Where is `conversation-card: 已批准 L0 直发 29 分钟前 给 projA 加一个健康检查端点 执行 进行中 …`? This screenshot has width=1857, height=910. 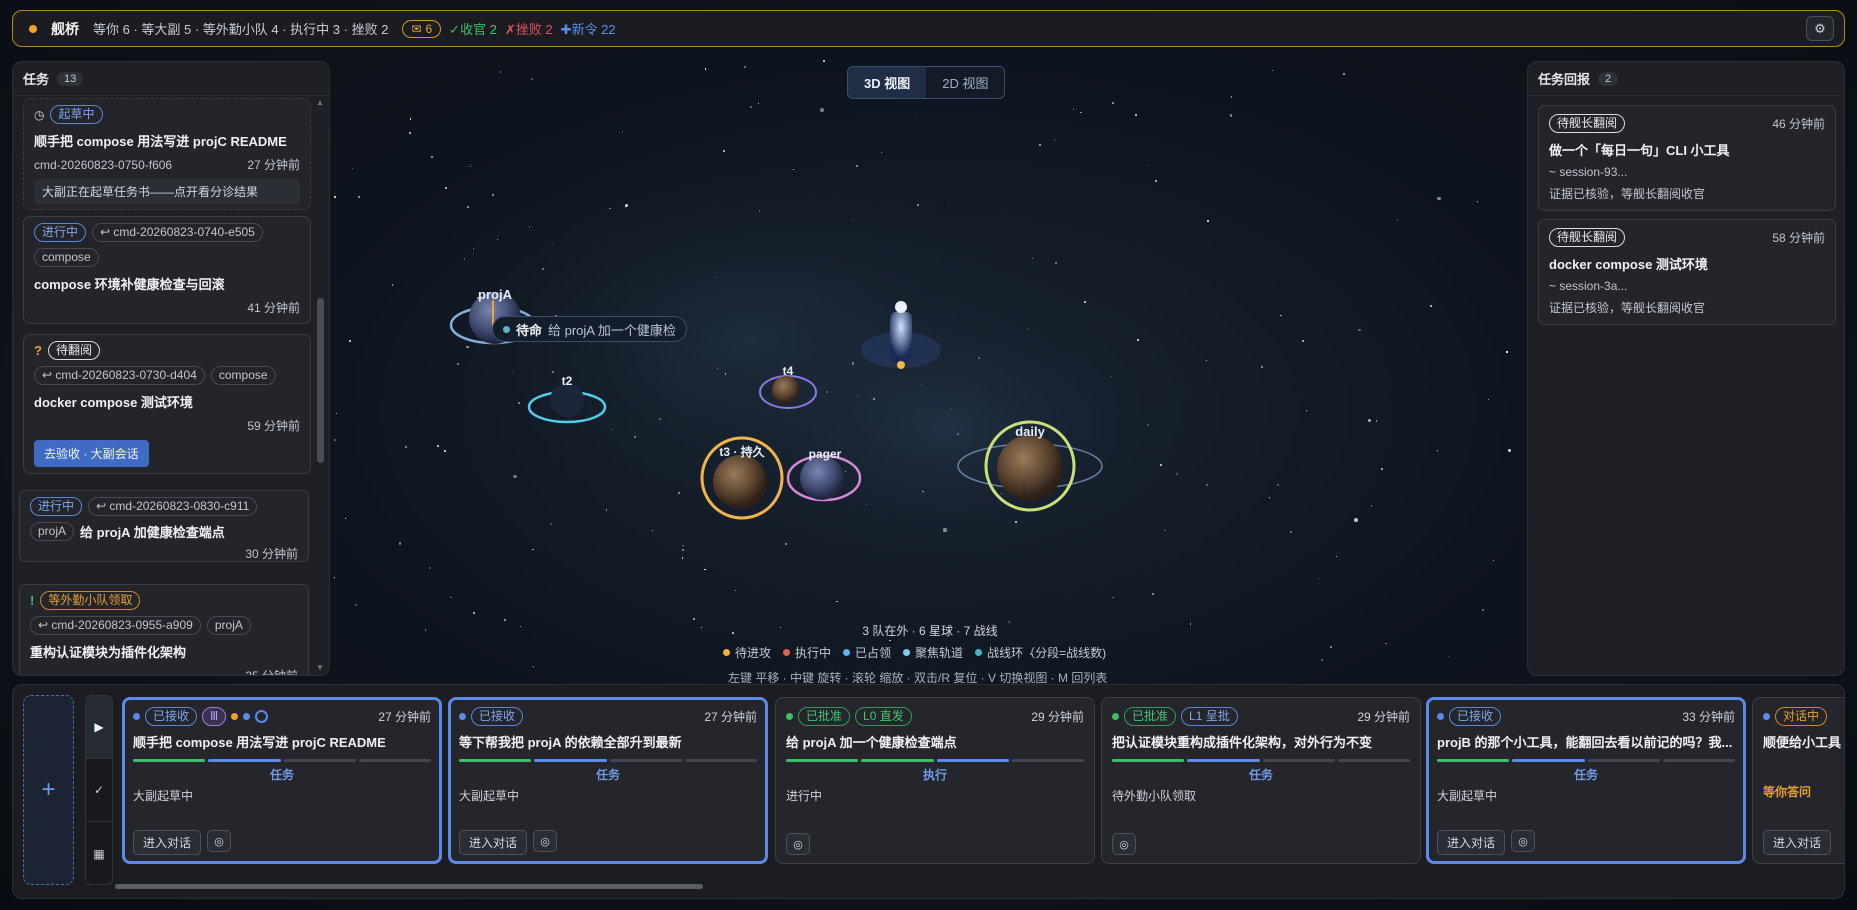 conversation-card: 已批准 L0 直发 29 分钟前 给 projA 加一个健康检查端点 执行 进行中 … is located at coordinates (935, 780).